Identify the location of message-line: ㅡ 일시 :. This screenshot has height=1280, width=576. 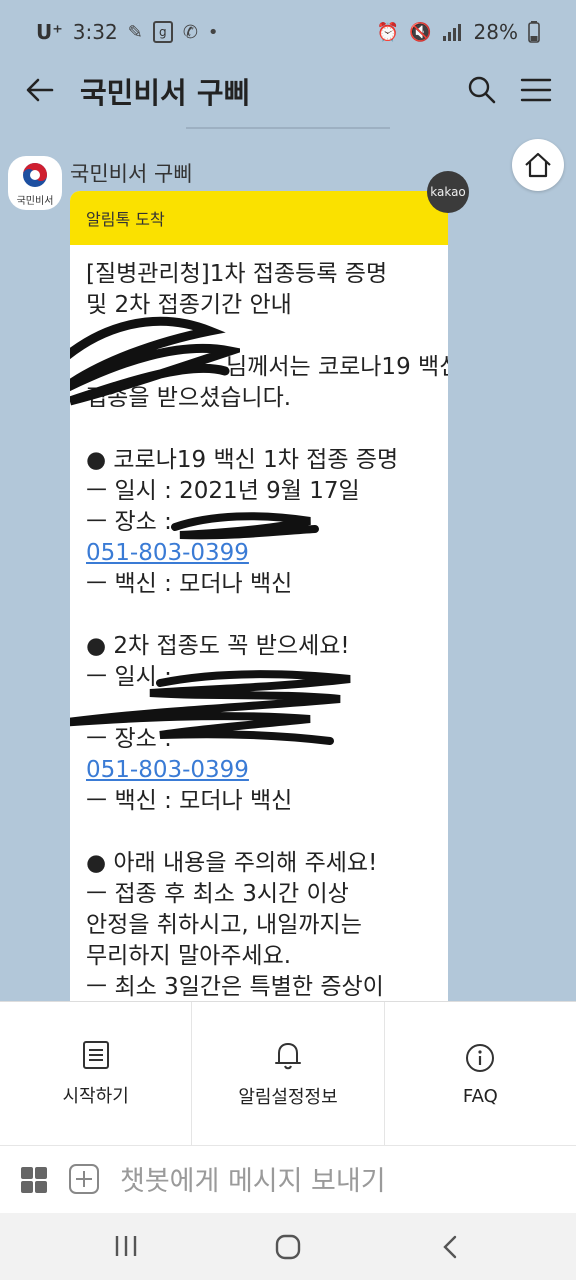
(129, 677).